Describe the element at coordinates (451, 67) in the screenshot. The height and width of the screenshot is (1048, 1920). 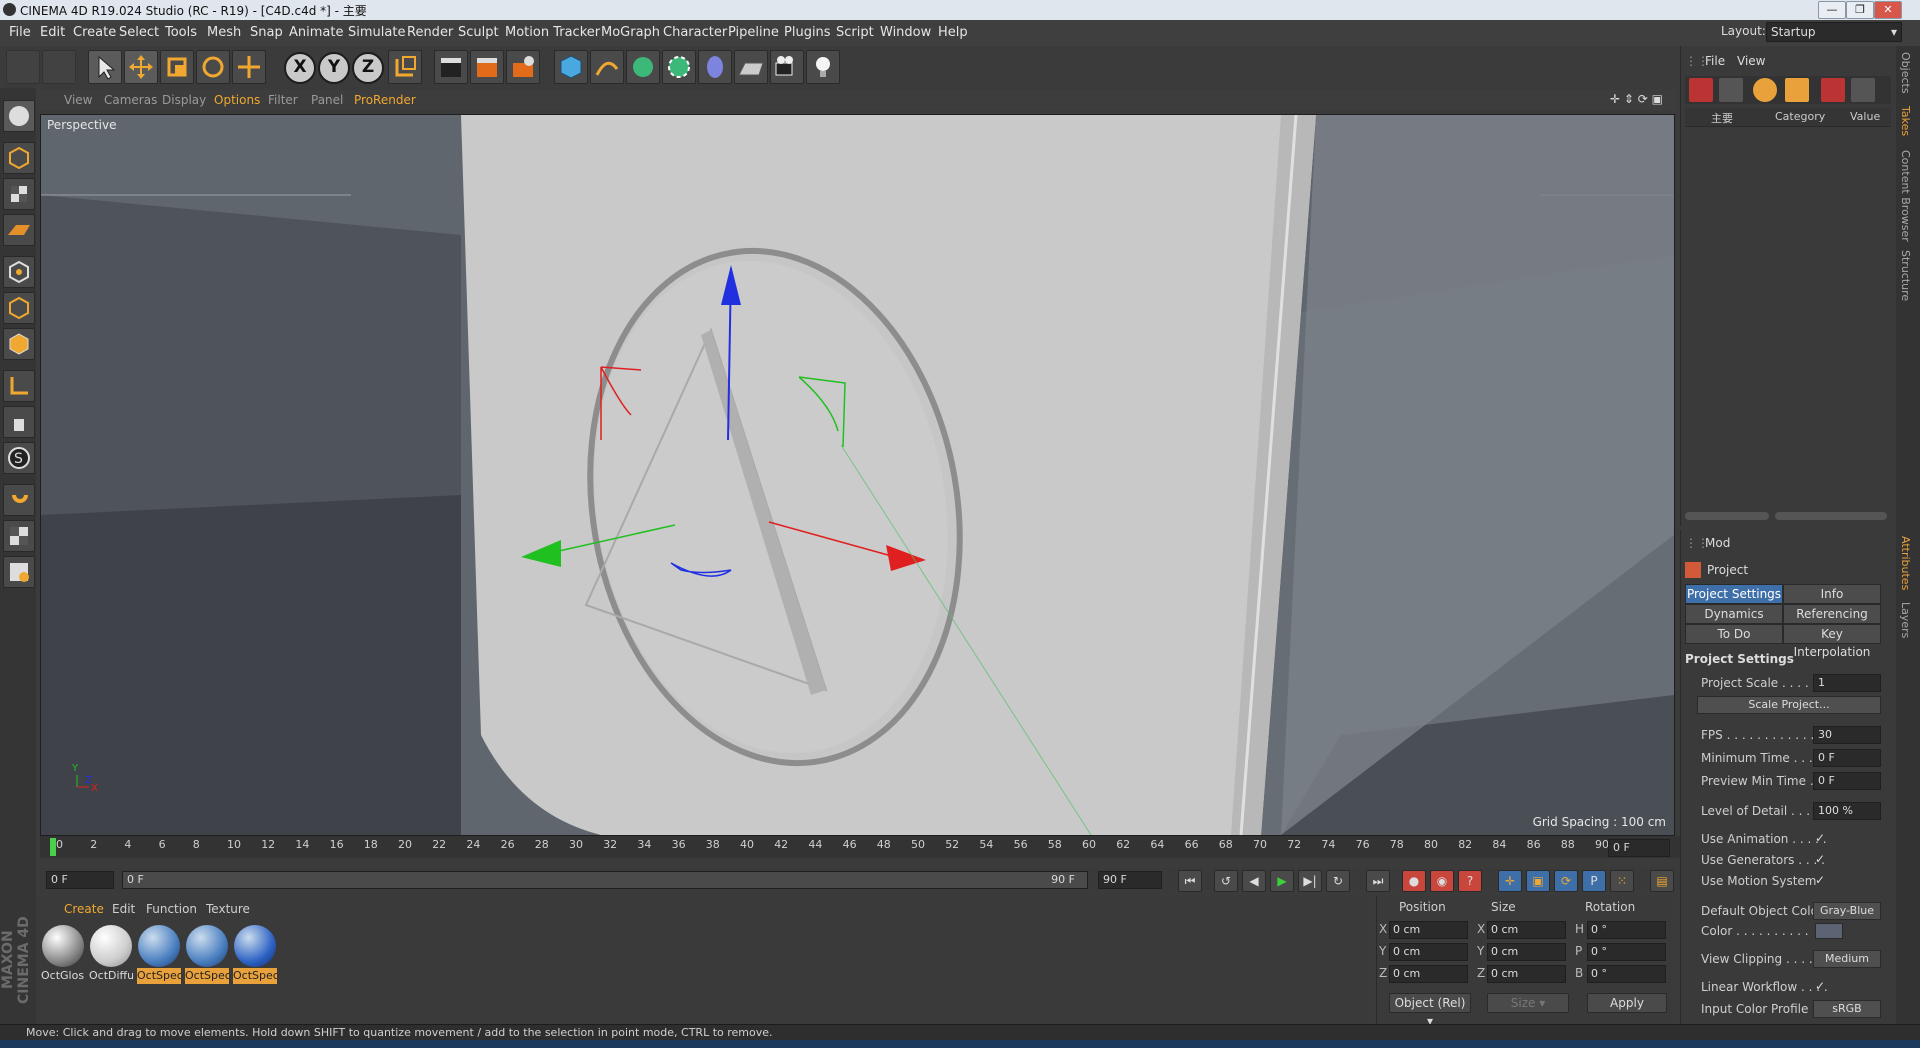
I see `render-view-button` at that location.